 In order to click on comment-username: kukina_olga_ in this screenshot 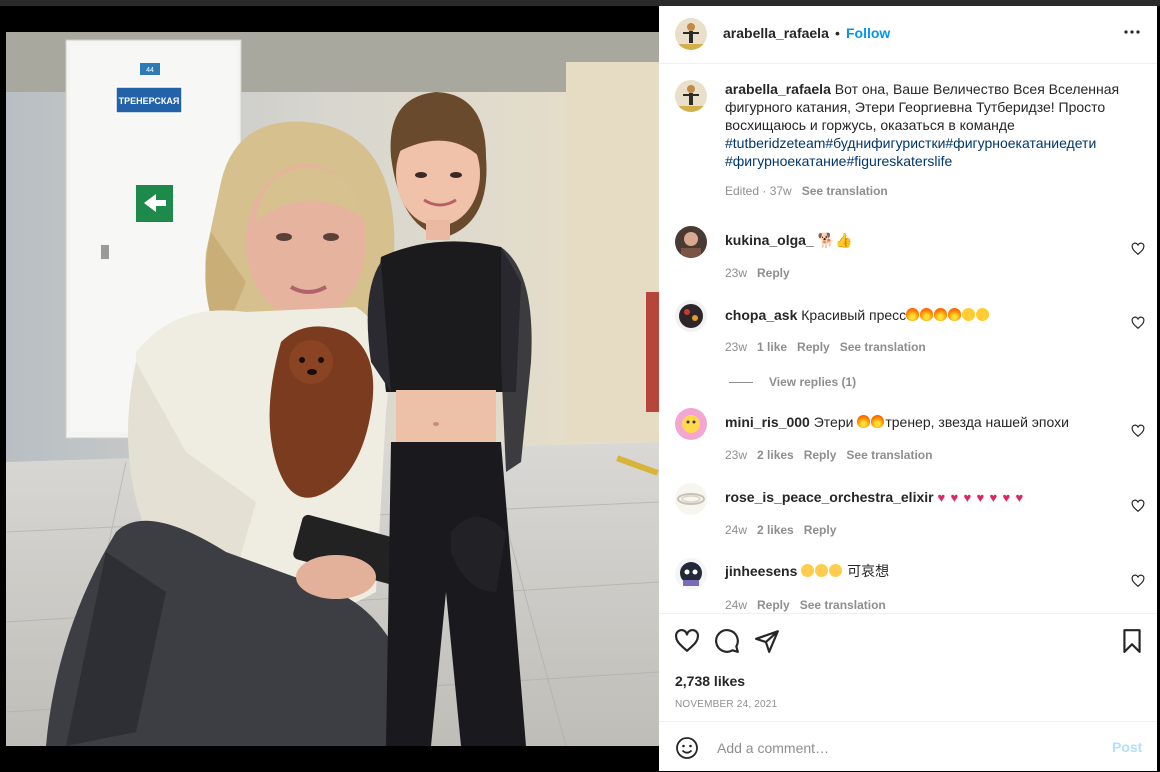, I will do `click(769, 240)`.